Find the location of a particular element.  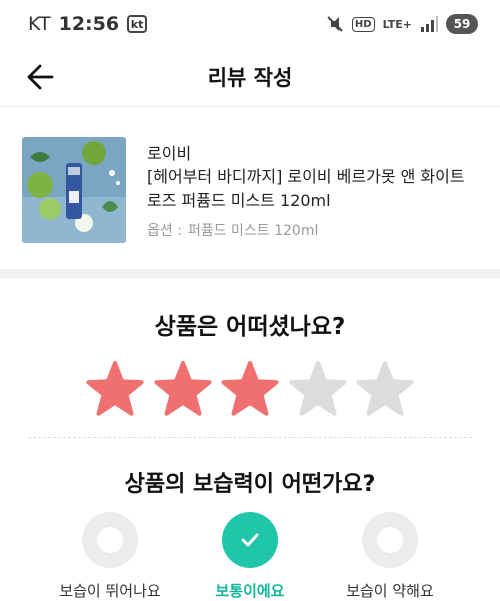

option-value: 퍼퓸드 미스트 120ml is located at coordinates (253, 231).